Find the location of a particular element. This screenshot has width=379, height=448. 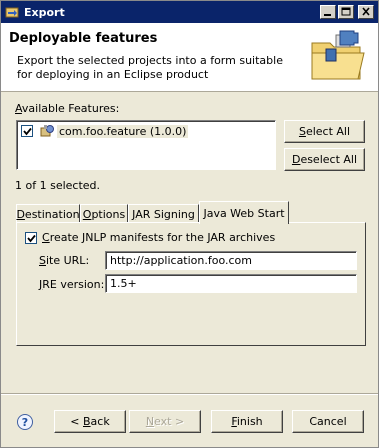

tab-label: Destination is located at coordinates (48, 214).